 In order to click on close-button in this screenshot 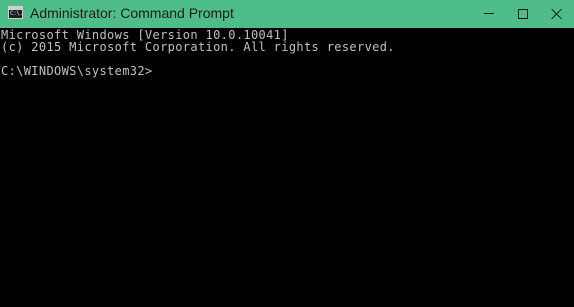, I will do `click(557, 14)`.